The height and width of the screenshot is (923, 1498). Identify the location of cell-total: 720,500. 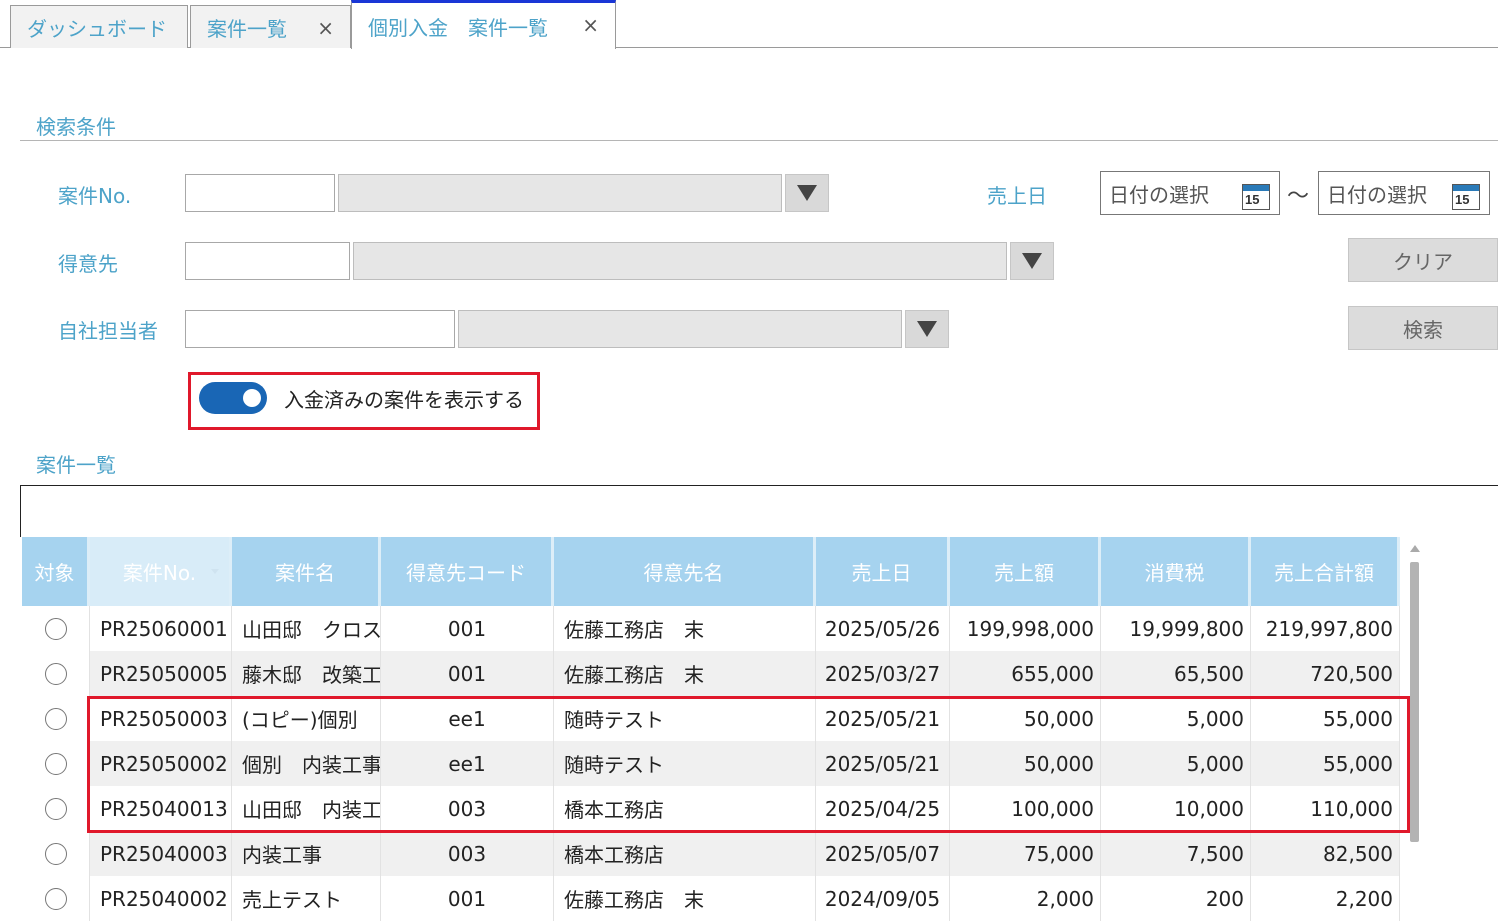
(1325, 673).